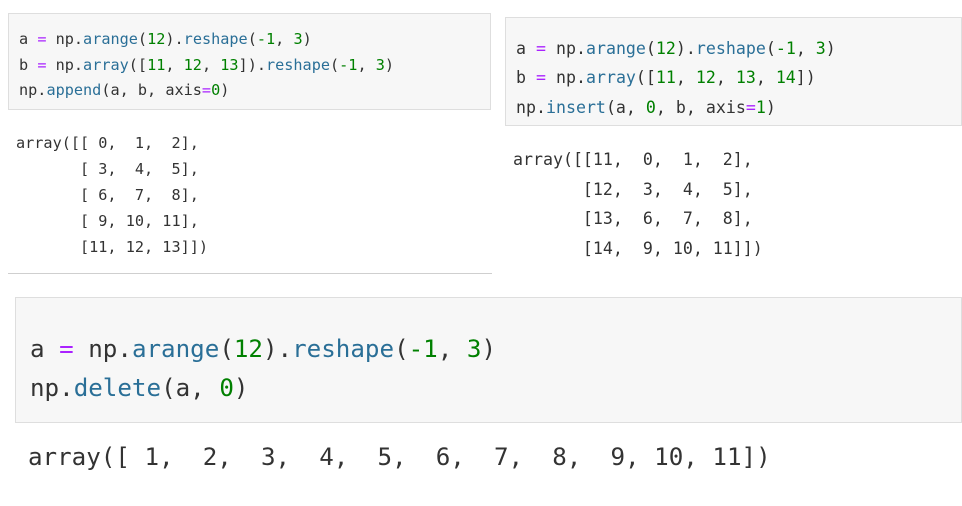 The height and width of the screenshot is (506, 962). What do you see at coordinates (107, 169) in the screenshot?
I see `output-line: [ 3, 4, 5],` at bounding box center [107, 169].